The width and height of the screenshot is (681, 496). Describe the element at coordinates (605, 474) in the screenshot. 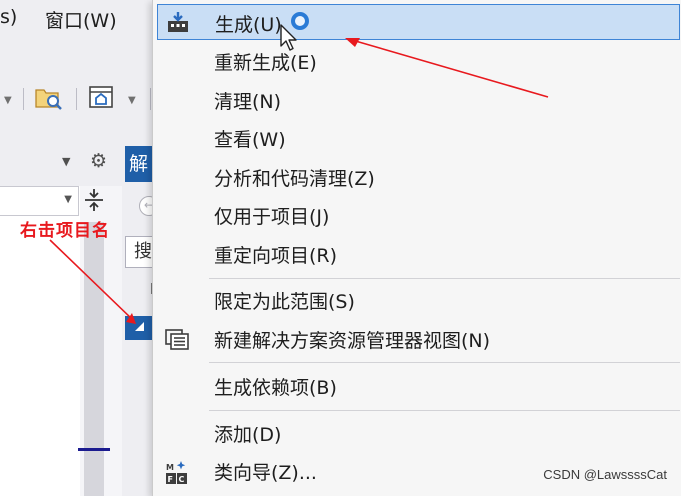

I see `watermark: CSDN @LawssssCat` at that location.